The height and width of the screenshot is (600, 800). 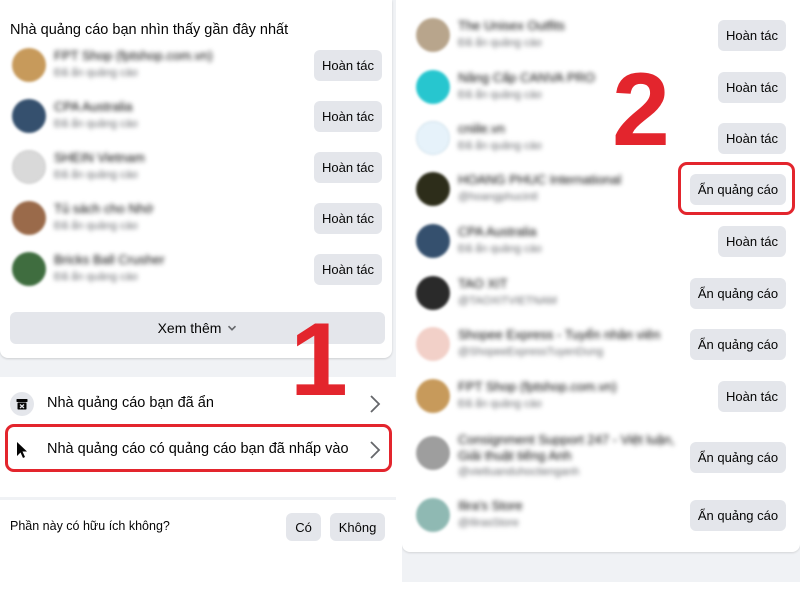 What do you see at coordinates (519, 472) in the screenshot?
I see `advertiser-status: @vietluanduhoctienganh` at bounding box center [519, 472].